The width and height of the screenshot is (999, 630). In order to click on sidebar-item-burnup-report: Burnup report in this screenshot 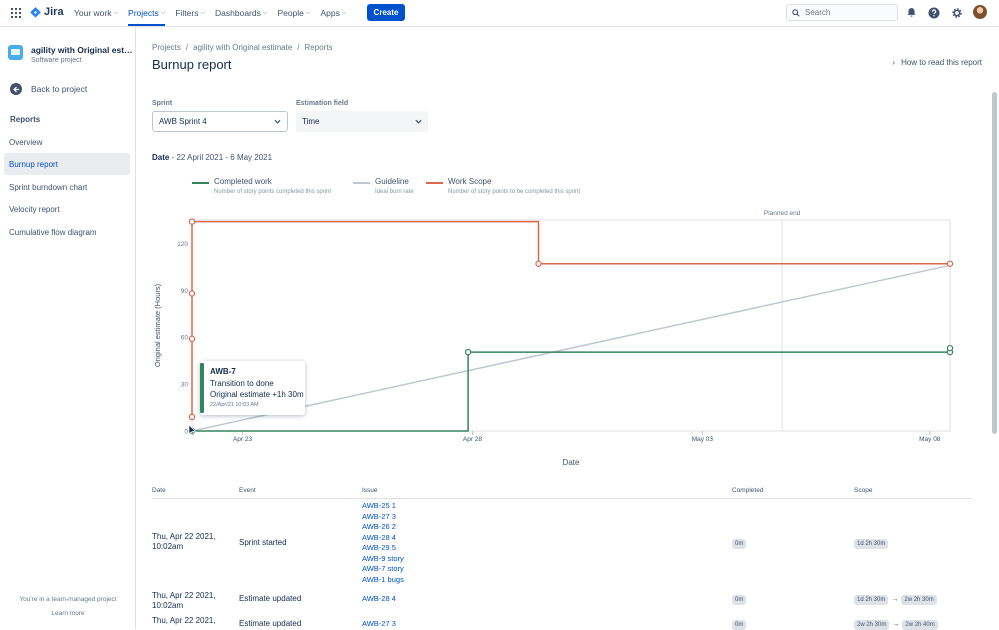, I will do `click(67, 164)`.